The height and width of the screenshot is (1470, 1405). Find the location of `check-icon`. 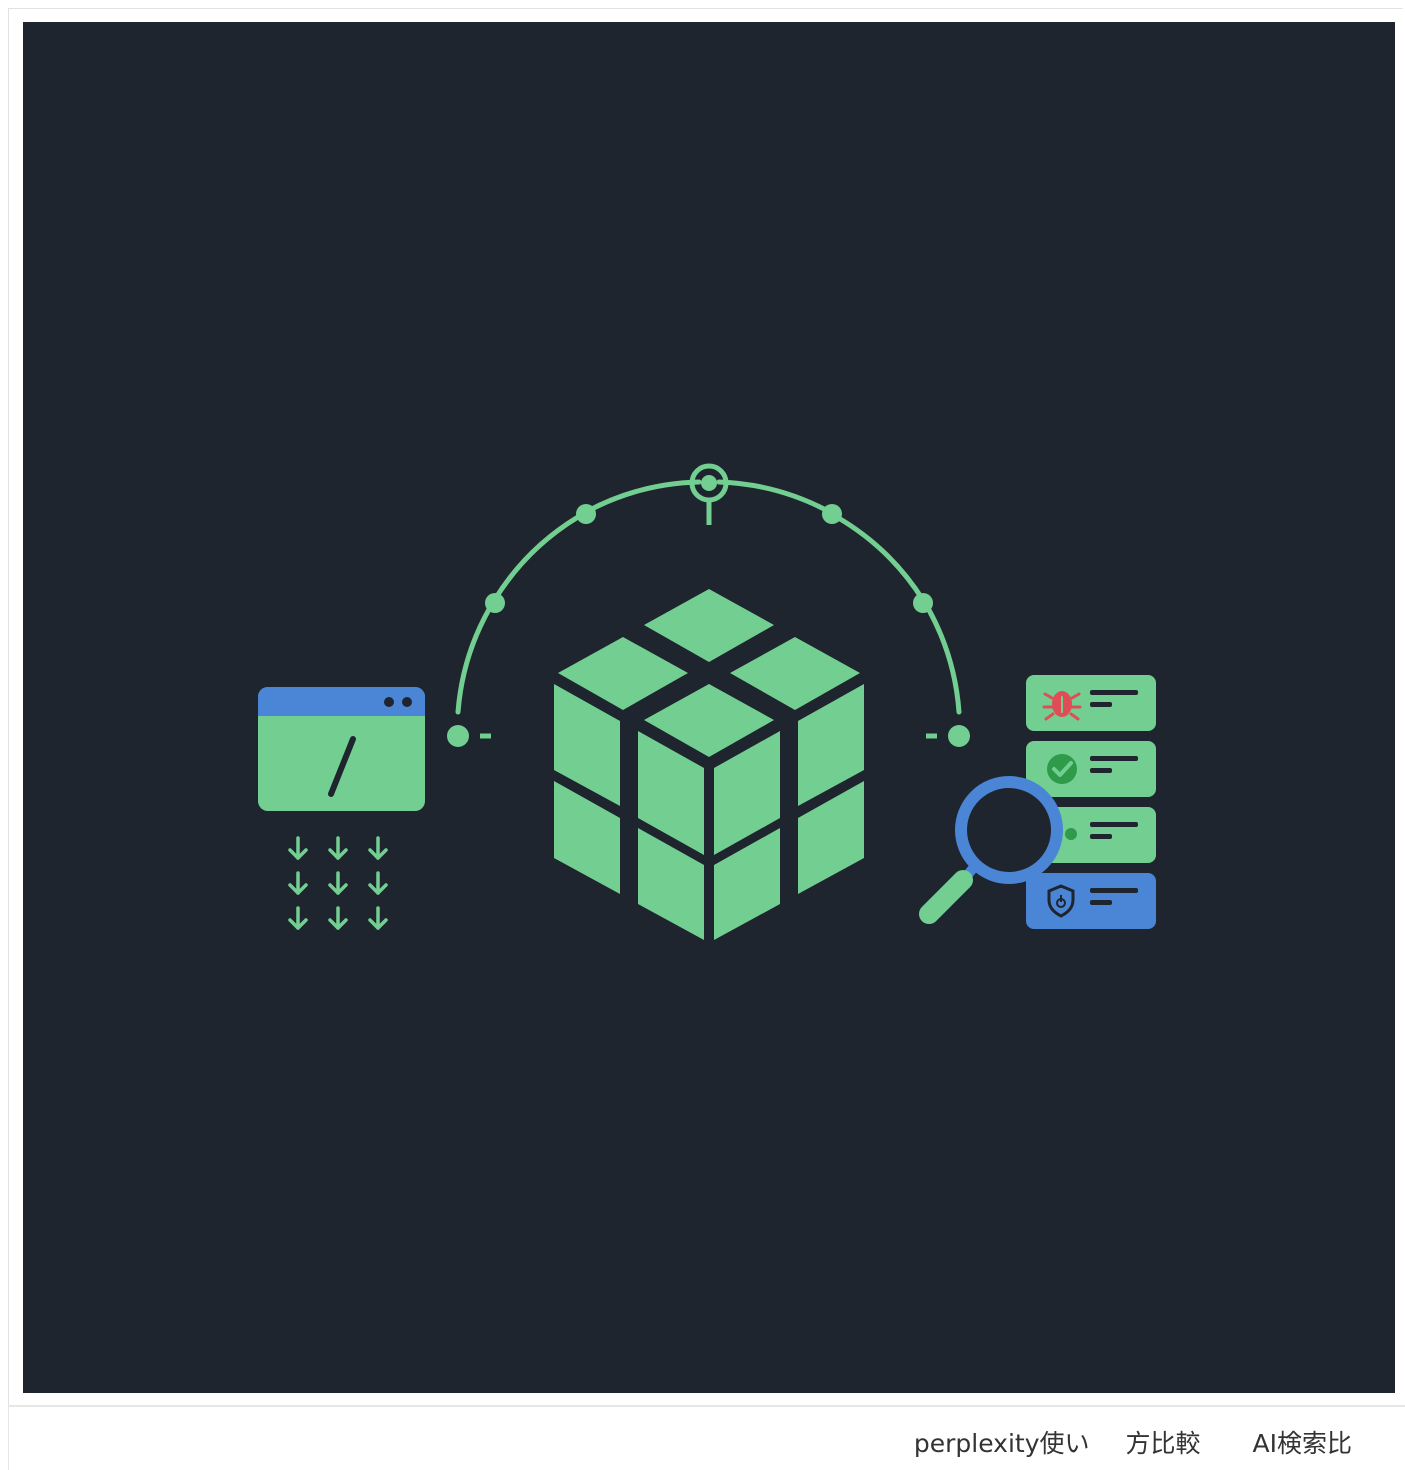

check-icon is located at coordinates (1062, 769).